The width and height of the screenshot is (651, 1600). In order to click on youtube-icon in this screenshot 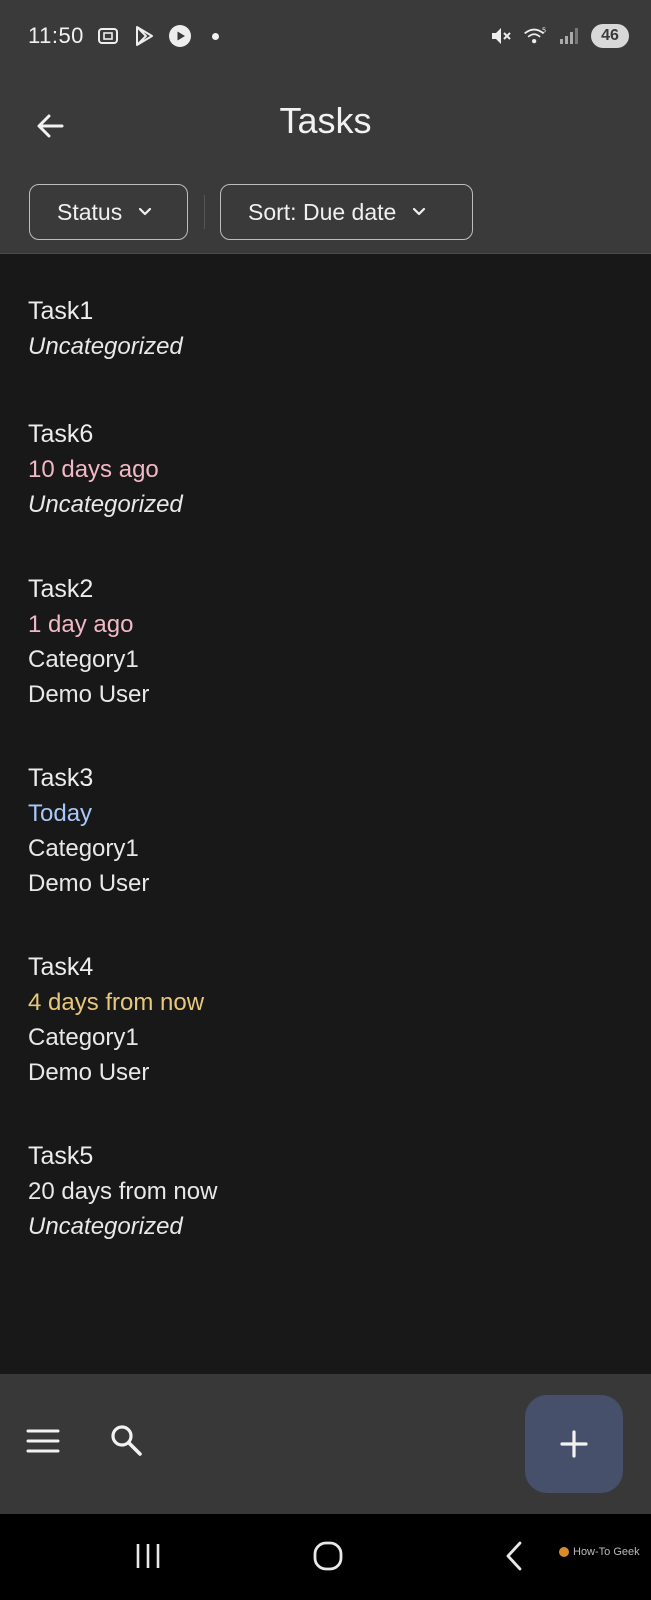, I will do `click(180, 36)`.